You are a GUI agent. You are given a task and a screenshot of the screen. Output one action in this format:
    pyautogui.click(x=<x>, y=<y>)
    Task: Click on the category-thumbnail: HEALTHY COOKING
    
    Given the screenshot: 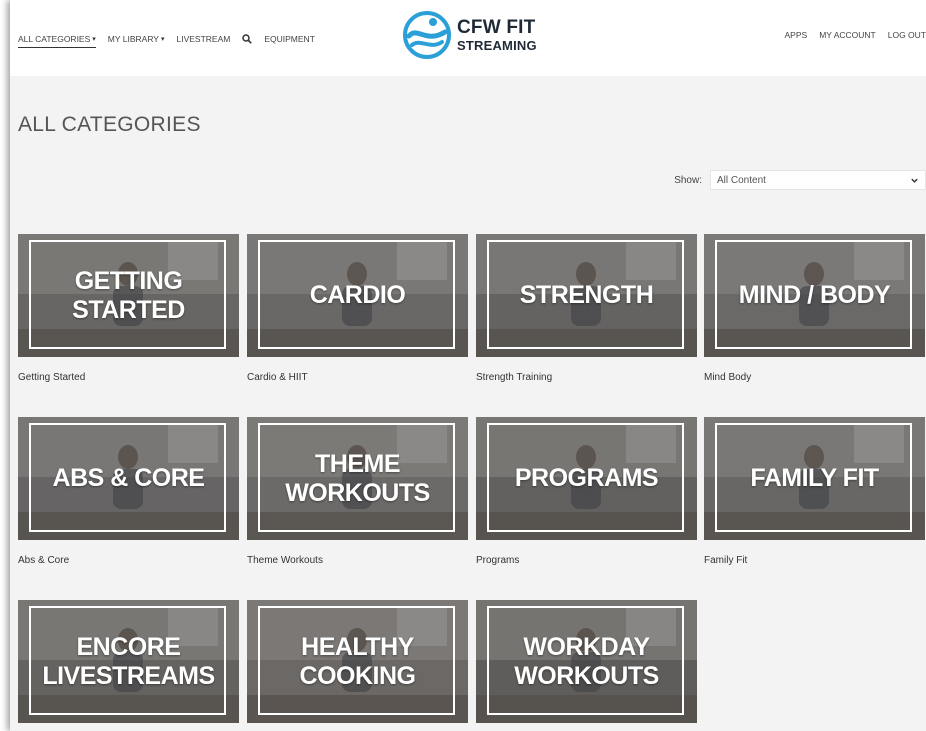 What is the action you would take?
    pyautogui.click(x=357, y=661)
    